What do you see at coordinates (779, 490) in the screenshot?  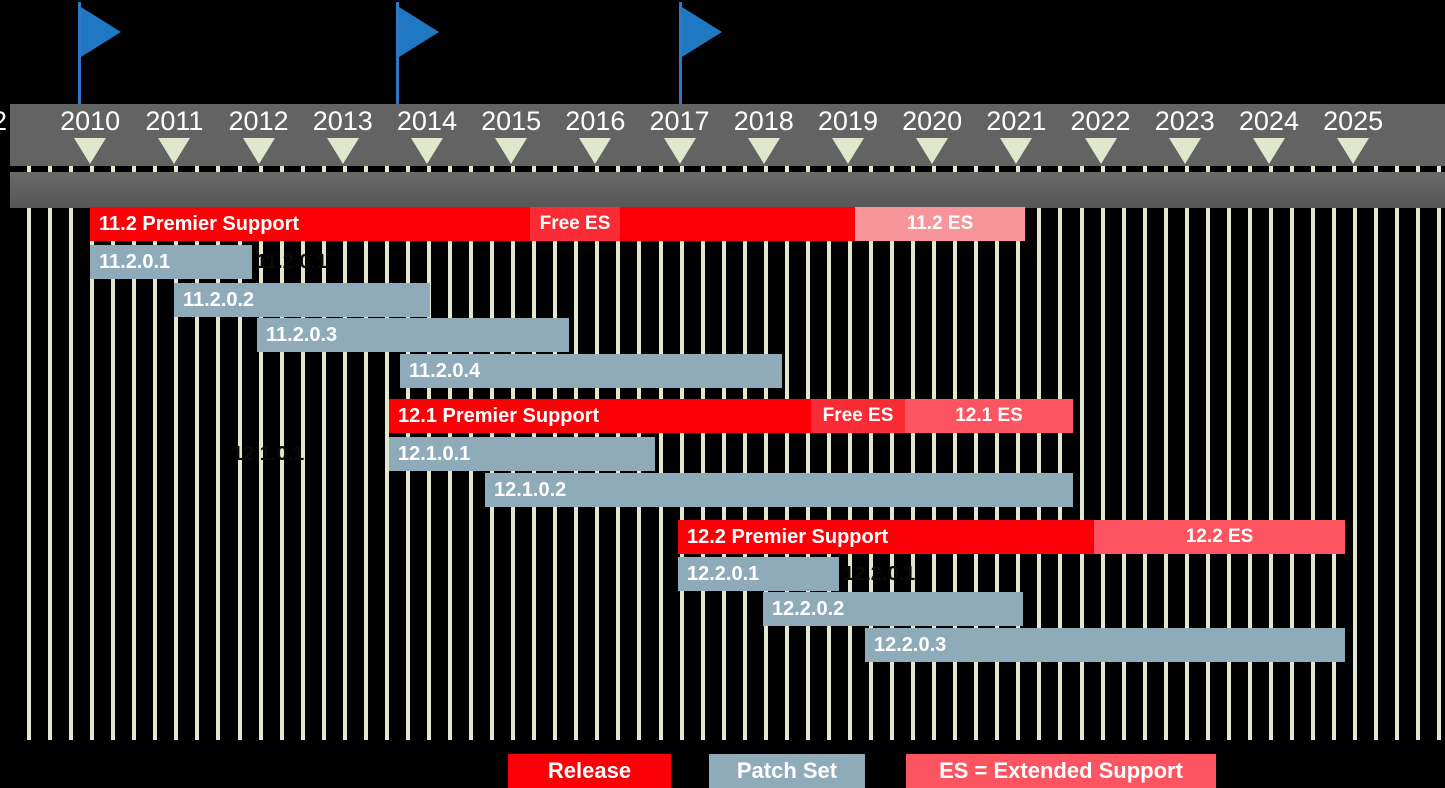 I see `bar-12-1-0-2: 12.1.0.2` at bounding box center [779, 490].